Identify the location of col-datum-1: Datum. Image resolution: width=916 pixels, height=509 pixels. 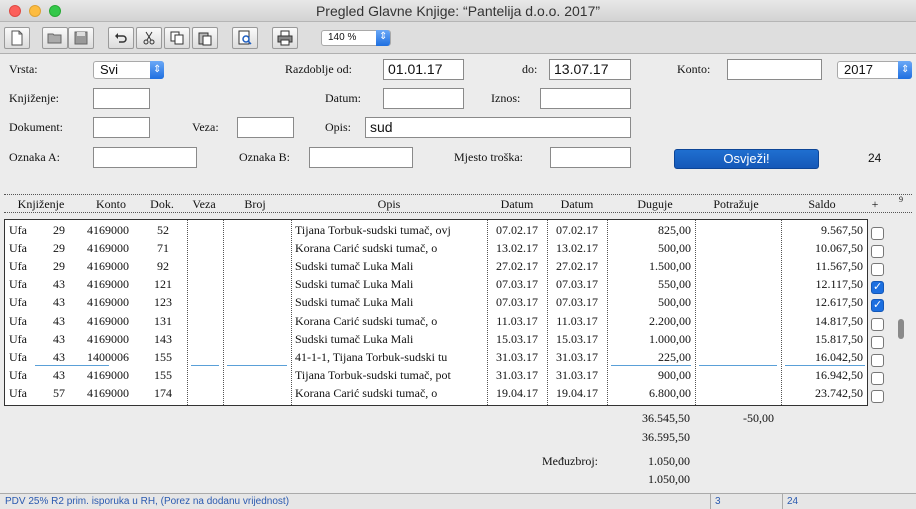
(517, 204).